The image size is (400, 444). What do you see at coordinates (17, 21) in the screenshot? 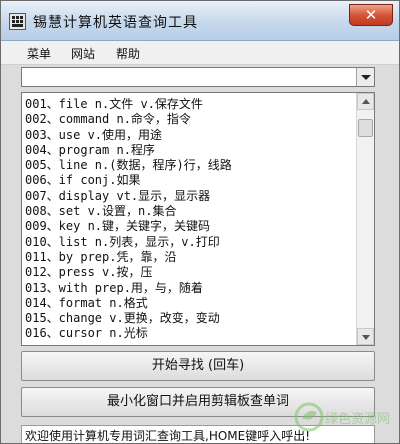
I see `keyboard-icon` at bounding box center [17, 21].